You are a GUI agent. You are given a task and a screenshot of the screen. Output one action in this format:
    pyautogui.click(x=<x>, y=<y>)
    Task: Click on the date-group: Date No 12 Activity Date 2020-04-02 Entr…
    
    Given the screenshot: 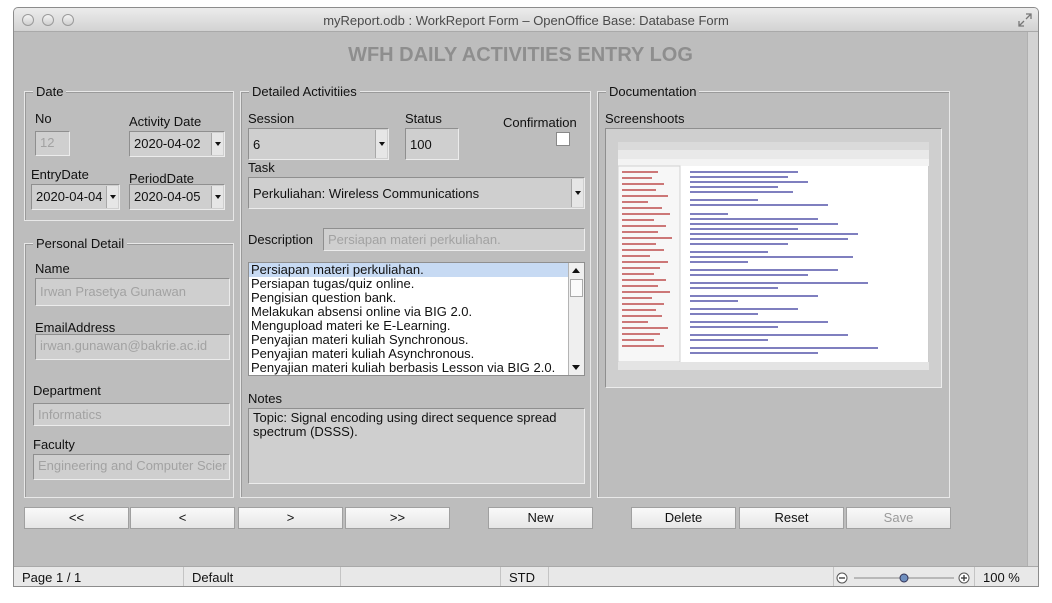 What is the action you would take?
    pyautogui.click(x=129, y=152)
    